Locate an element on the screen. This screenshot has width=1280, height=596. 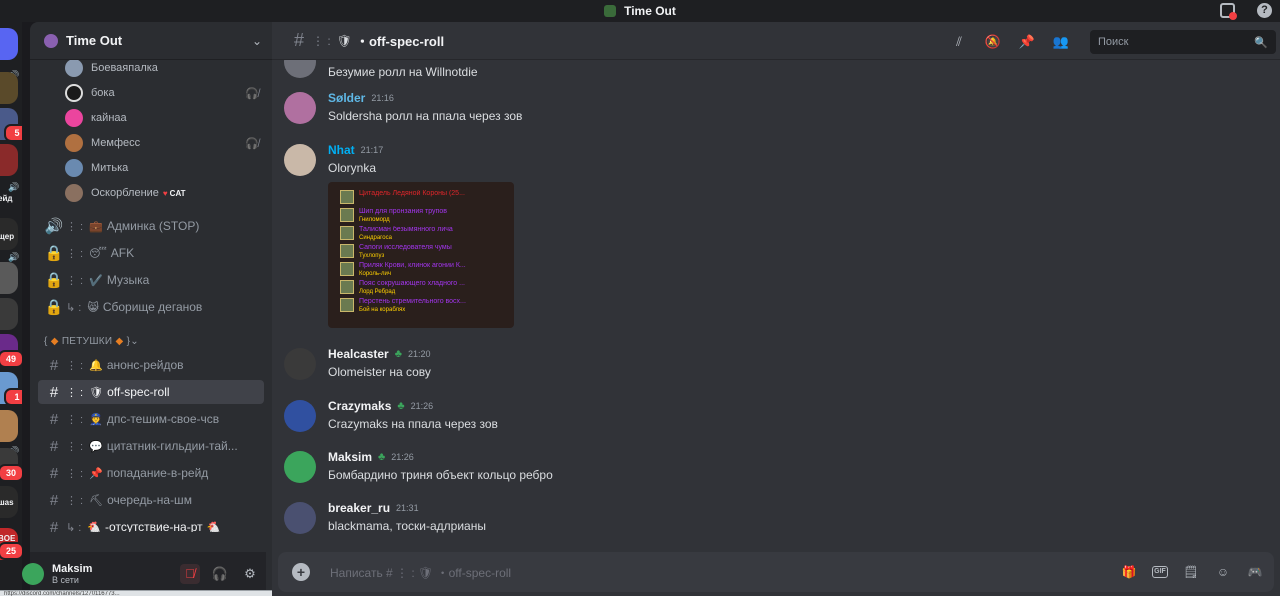
add-attachment-icon: + is located at coordinates (301, 572).